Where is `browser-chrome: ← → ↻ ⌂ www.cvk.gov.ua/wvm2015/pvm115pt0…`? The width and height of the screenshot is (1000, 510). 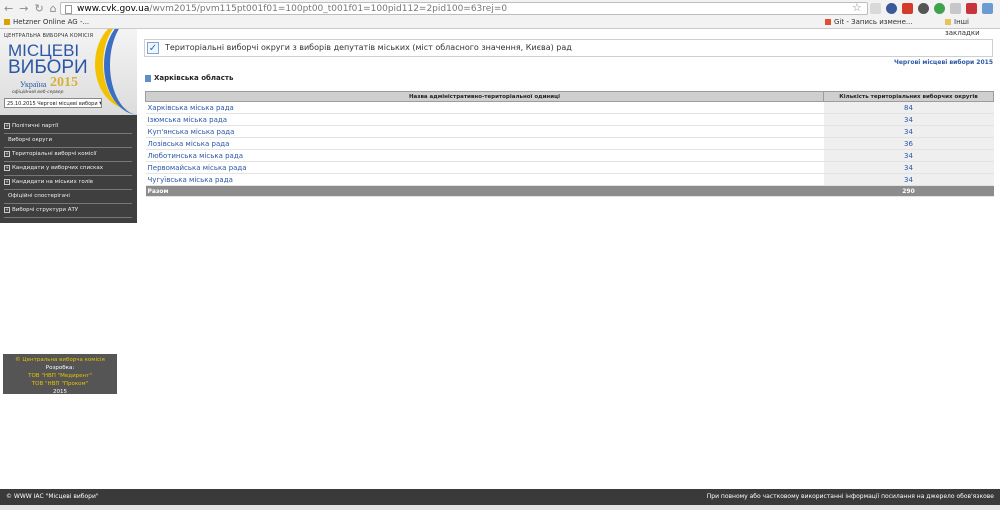
browser-chrome: ← → ↻ ⌂ www.cvk.gov.ua/wvm2015/pvm115pt0… is located at coordinates (500, 18).